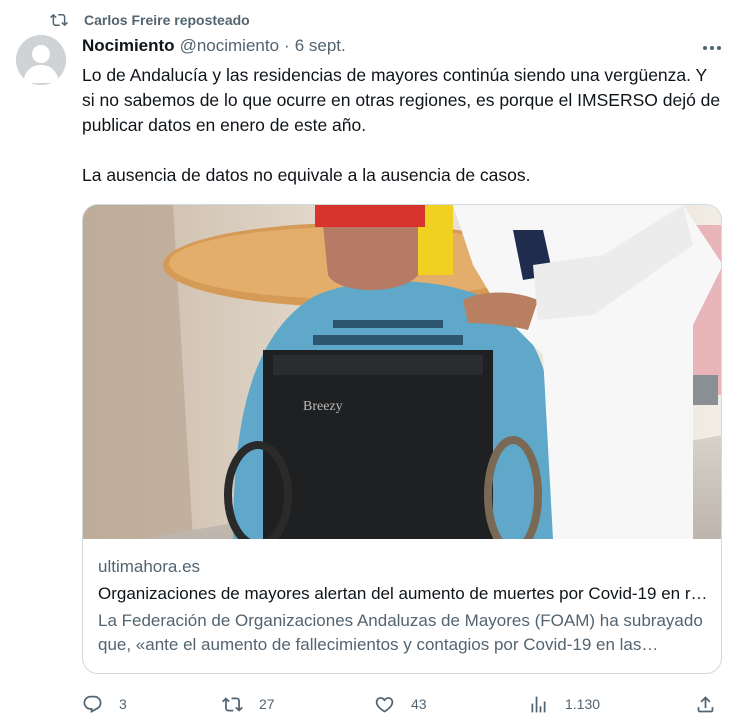 This screenshot has height=728, width=746. I want to click on heart-icon, so click(384, 704).